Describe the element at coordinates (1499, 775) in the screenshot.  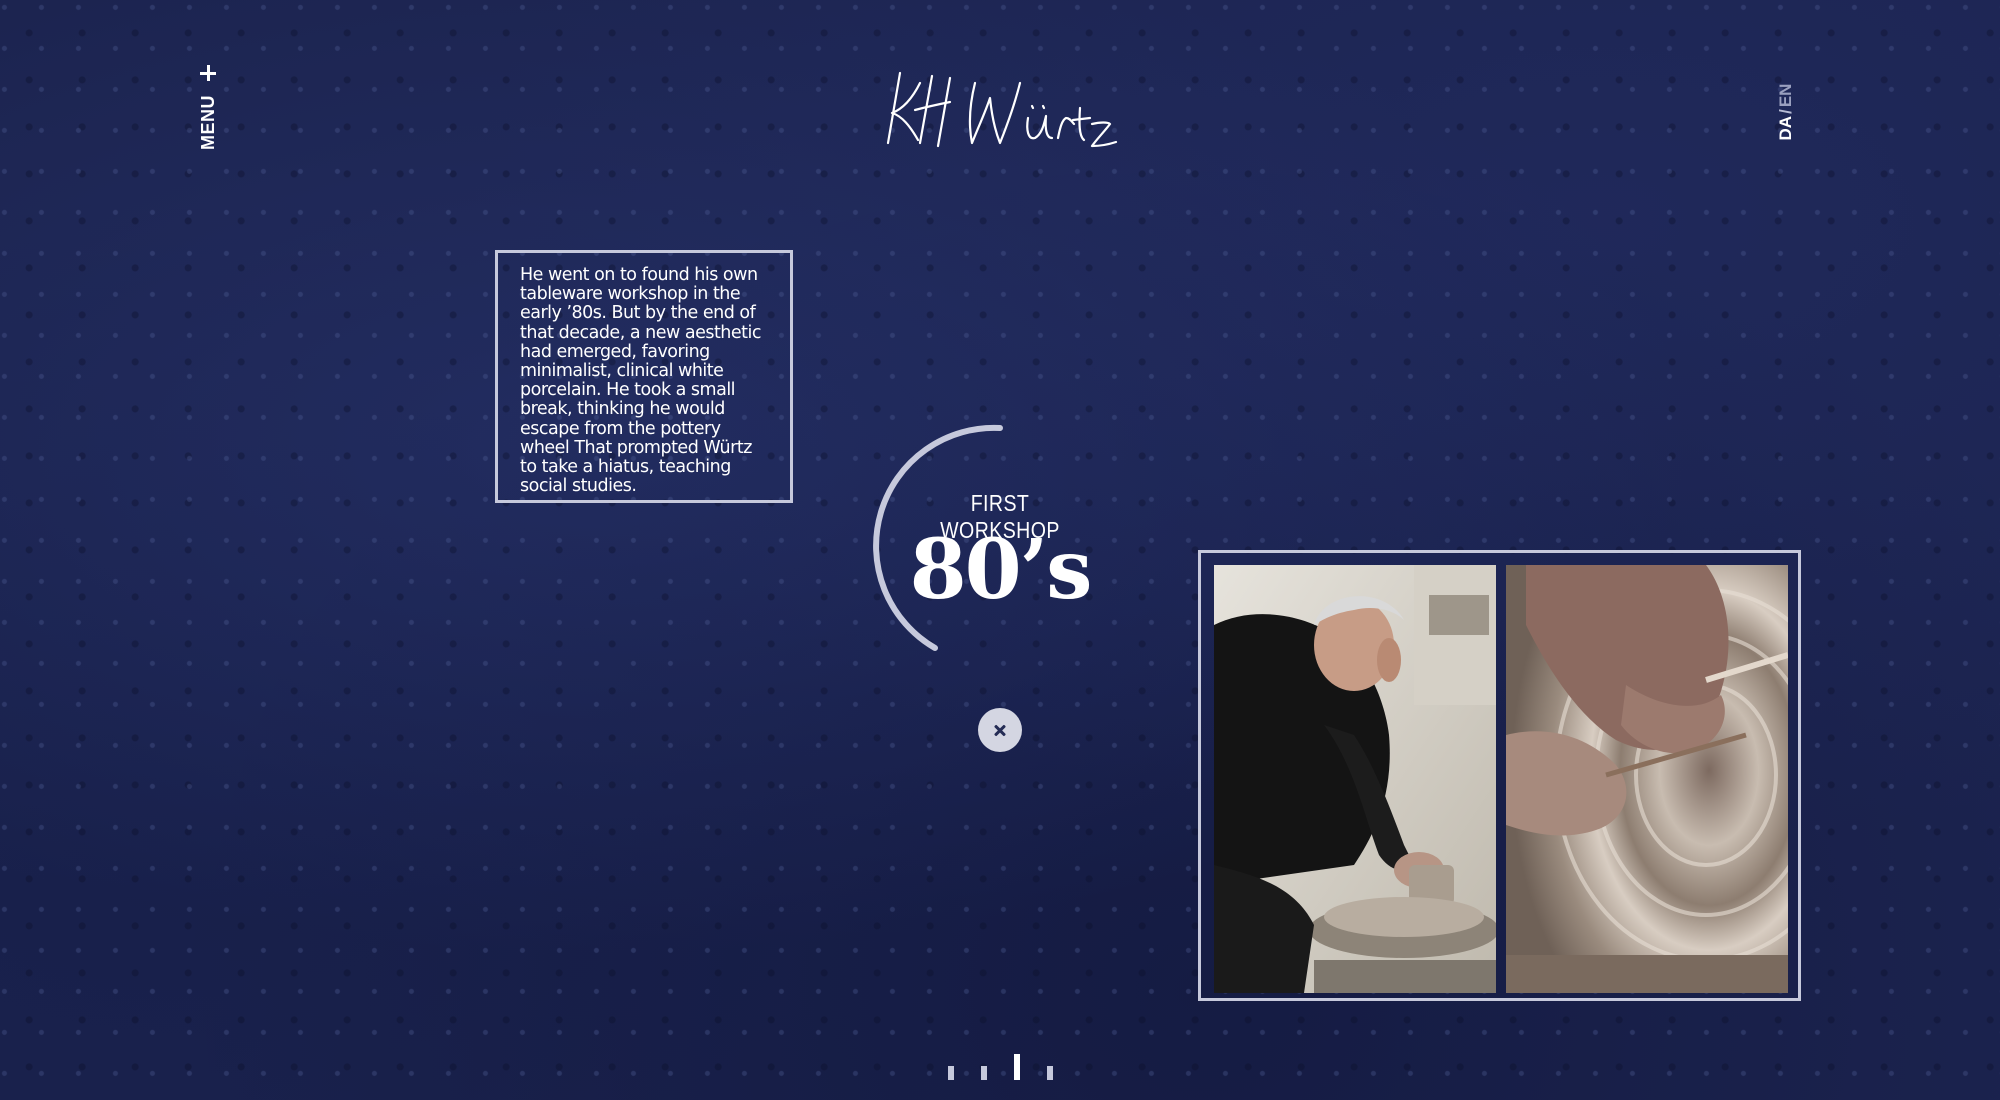
I see `photo-gallery` at that location.